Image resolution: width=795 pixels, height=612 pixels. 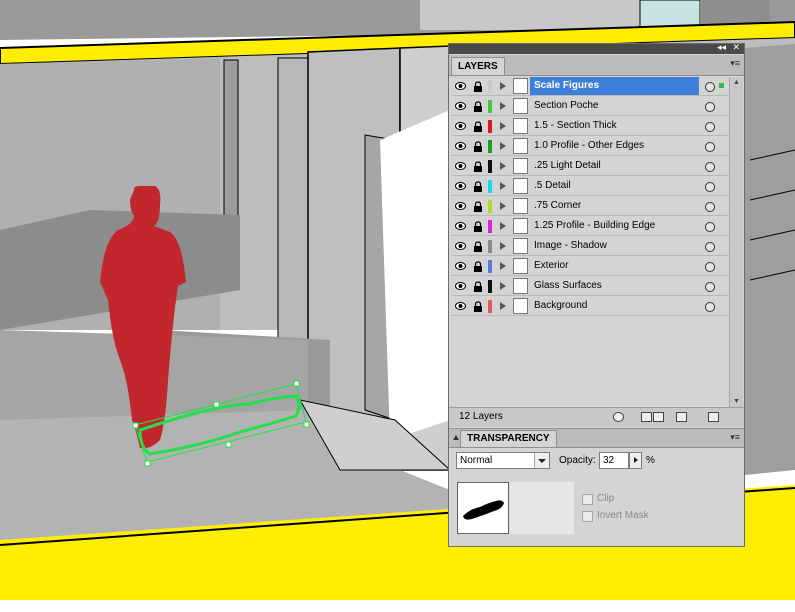 I want to click on layer-name: Glass Surfaces, so click(x=614, y=286).